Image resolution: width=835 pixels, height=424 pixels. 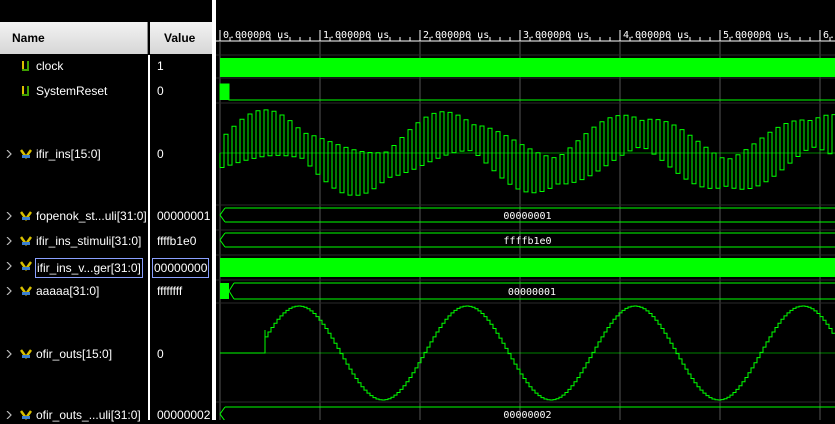 What do you see at coordinates (184, 216) in the screenshot?
I see `signal-value: 00000001` at bounding box center [184, 216].